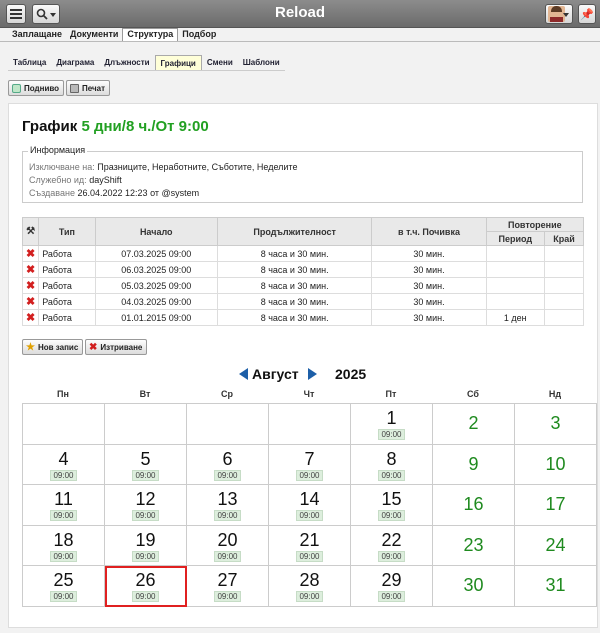  I want to click on calendar-day: 2, so click(474, 424).